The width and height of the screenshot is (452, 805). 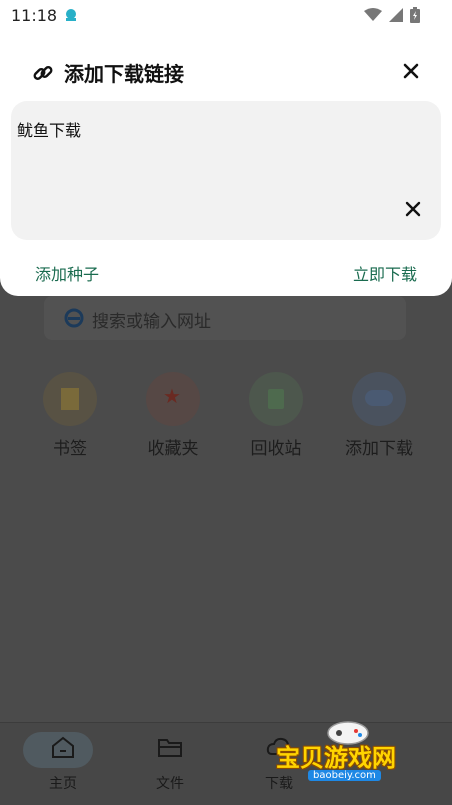 I want to click on folder-icon, so click(x=170, y=748).